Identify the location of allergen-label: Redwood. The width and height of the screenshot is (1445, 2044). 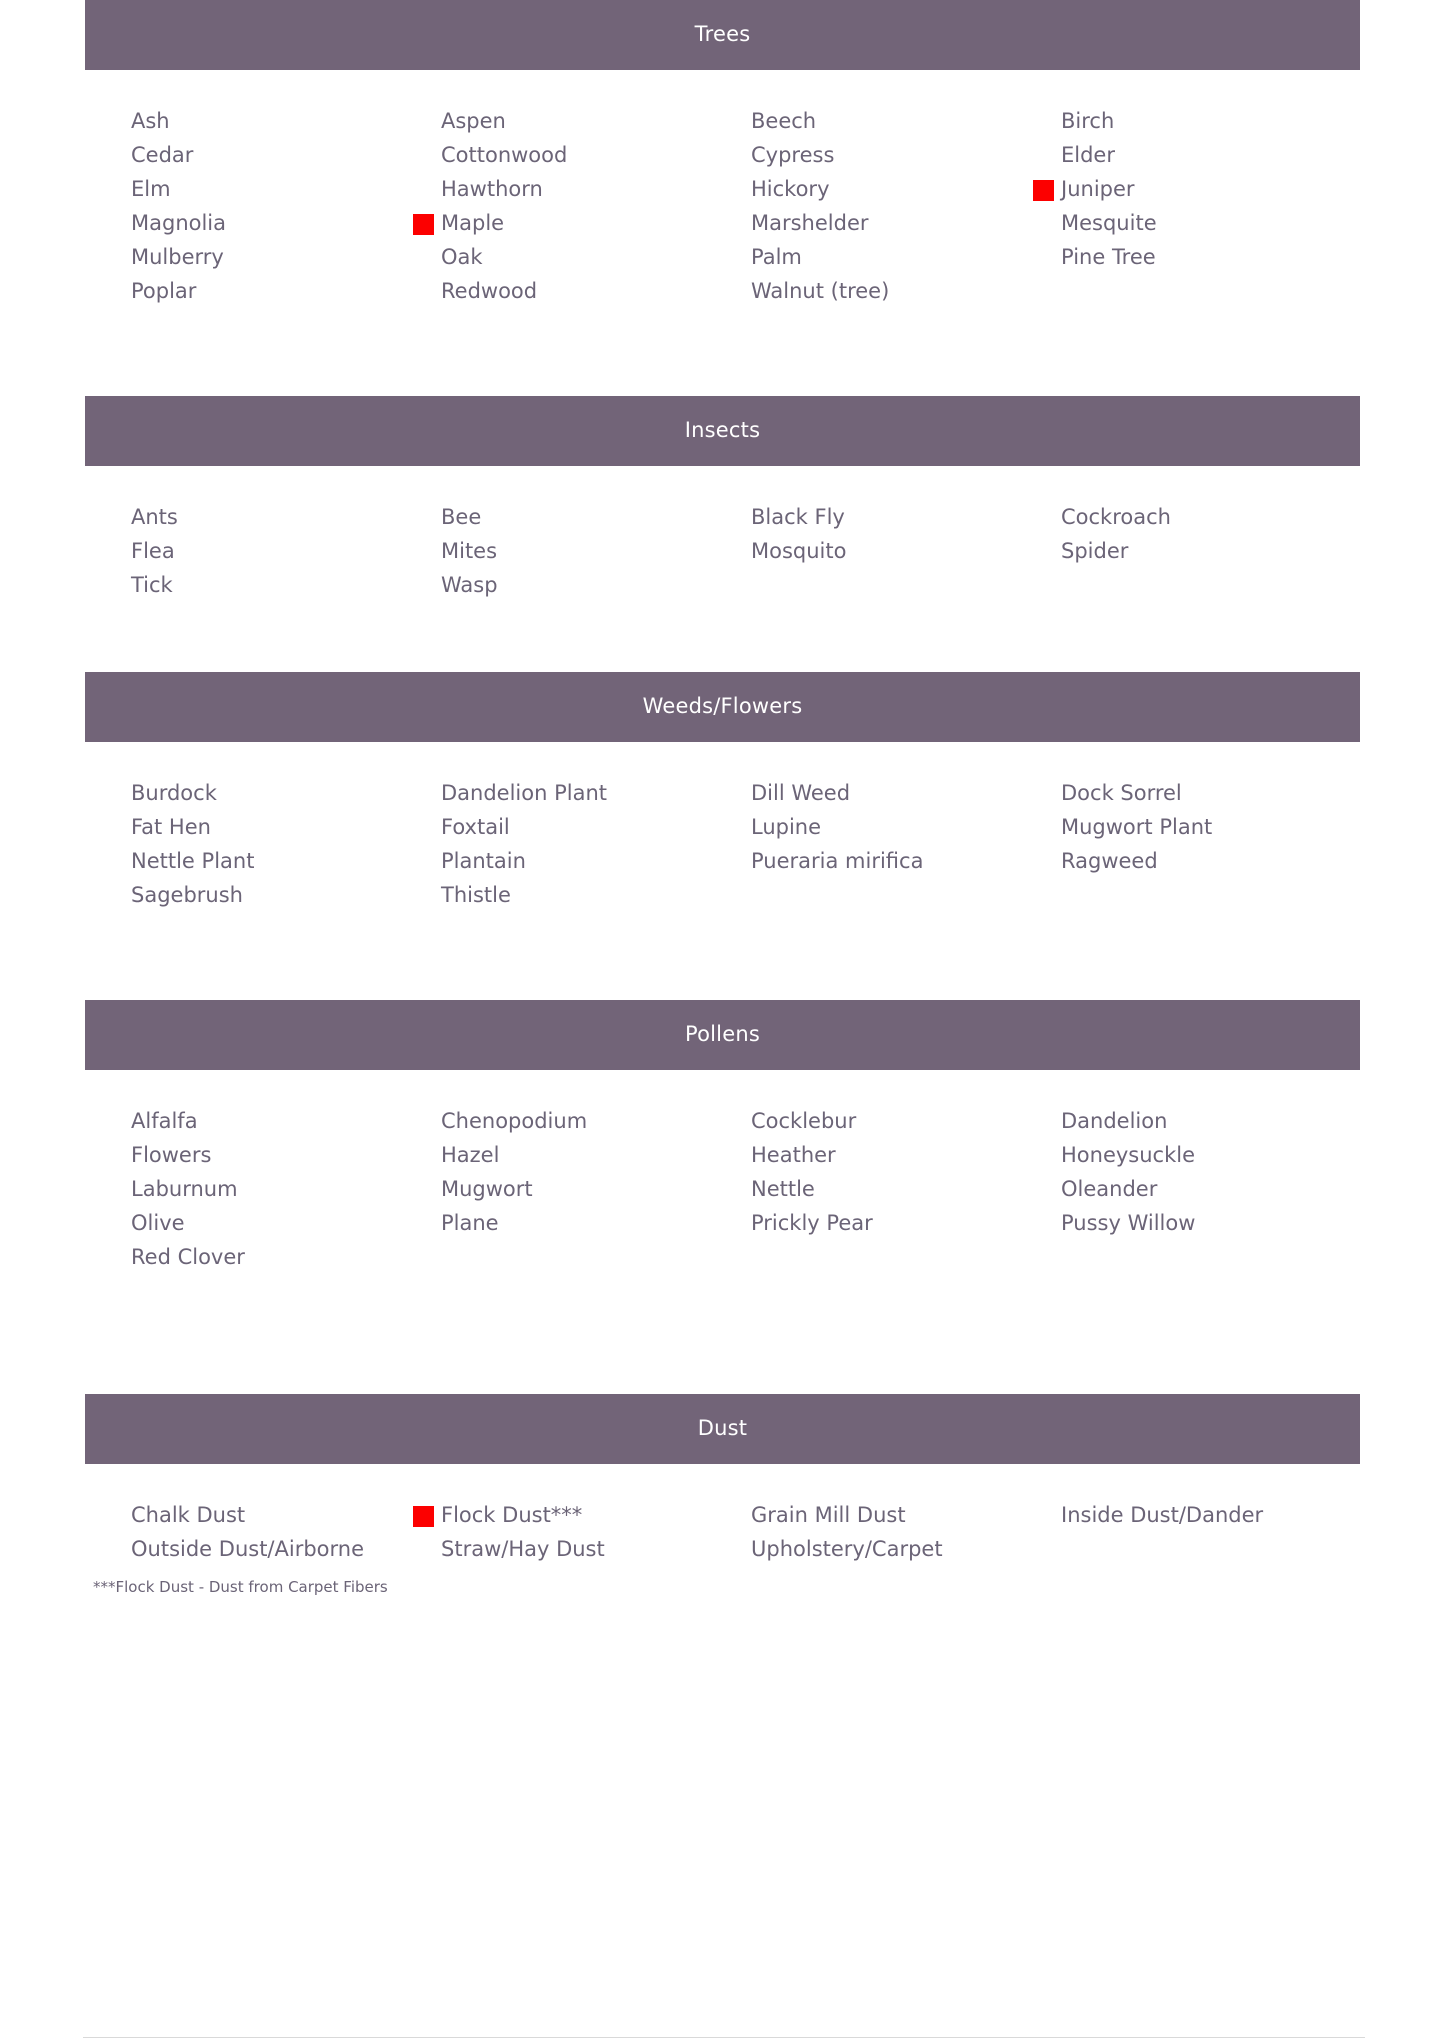
(489, 291).